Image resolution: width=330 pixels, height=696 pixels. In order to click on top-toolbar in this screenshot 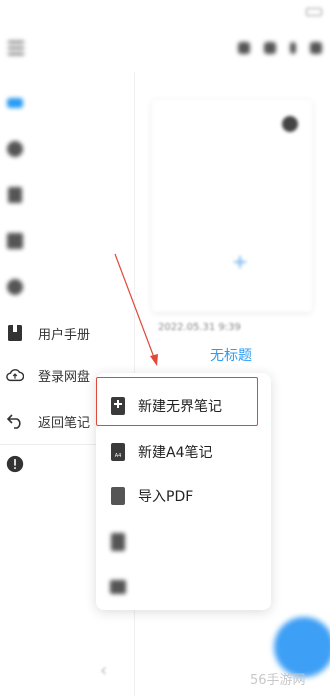, I will do `click(165, 48)`.